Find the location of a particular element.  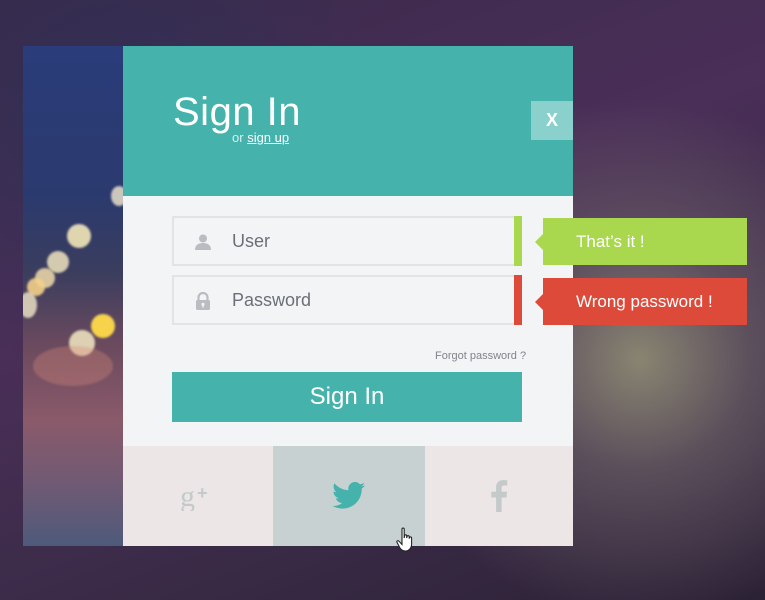

sign-in-button-label: Sign In is located at coordinates (347, 396).